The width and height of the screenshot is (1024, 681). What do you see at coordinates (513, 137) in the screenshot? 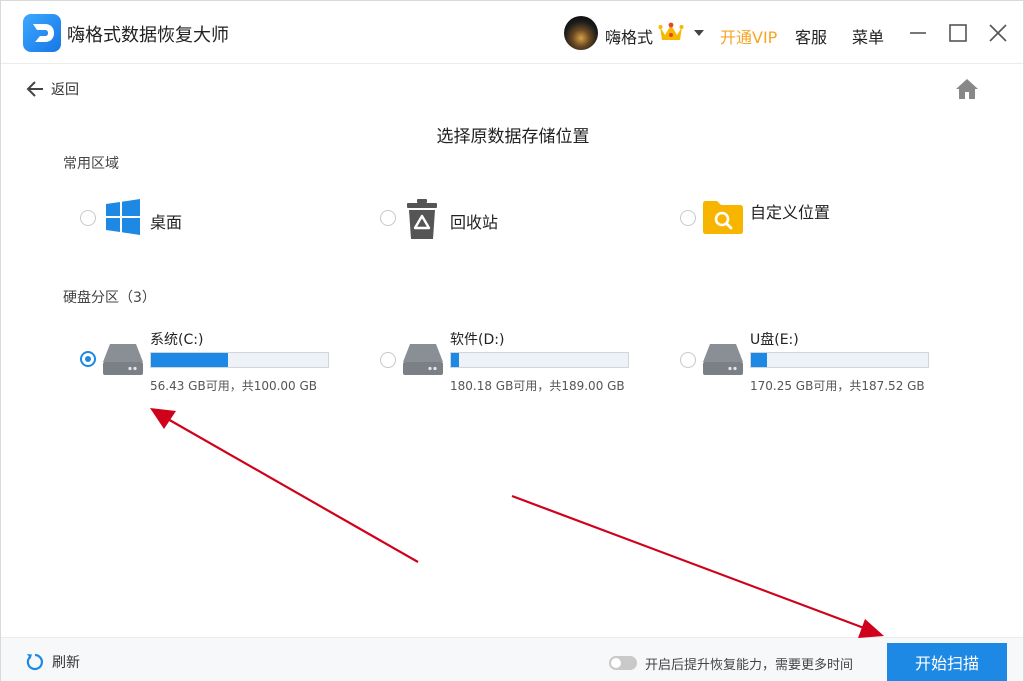
I see `page-title: 选择原数据存储位置` at bounding box center [513, 137].